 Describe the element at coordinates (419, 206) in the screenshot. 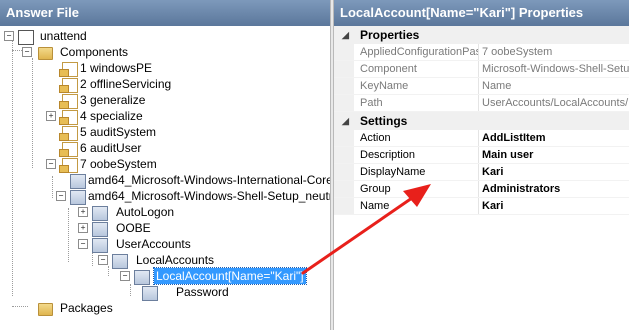

I see `property-name: Name` at that location.